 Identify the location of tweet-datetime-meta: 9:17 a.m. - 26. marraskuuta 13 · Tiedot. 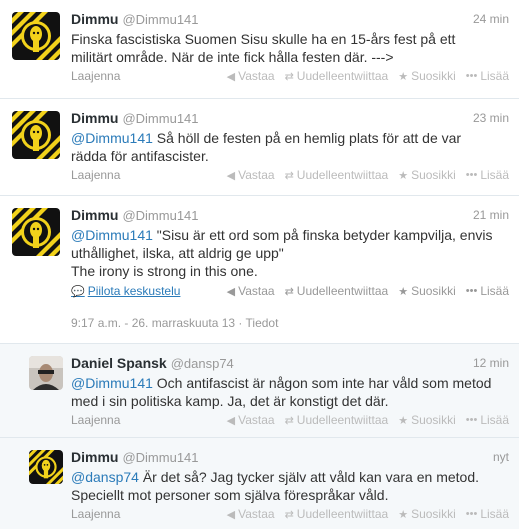
(174, 323).